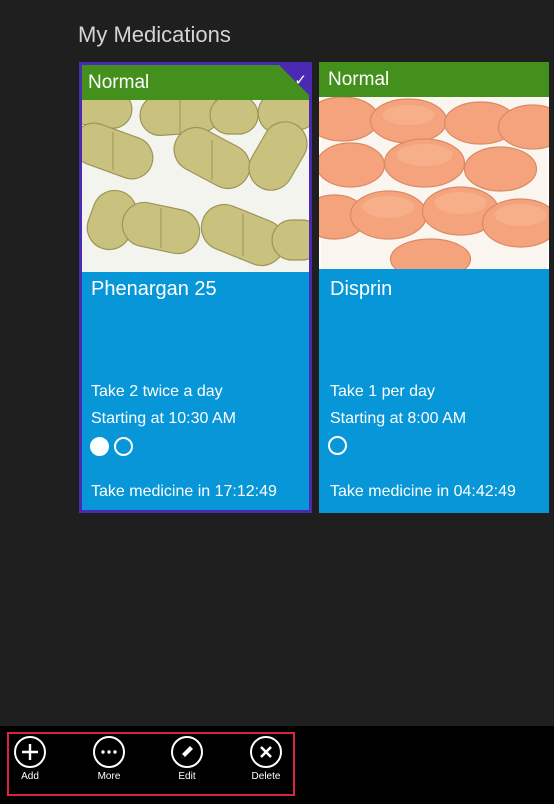 The image size is (554, 804). Describe the element at coordinates (154, 289) in the screenshot. I see `medication-name: Phenargan 25` at that location.